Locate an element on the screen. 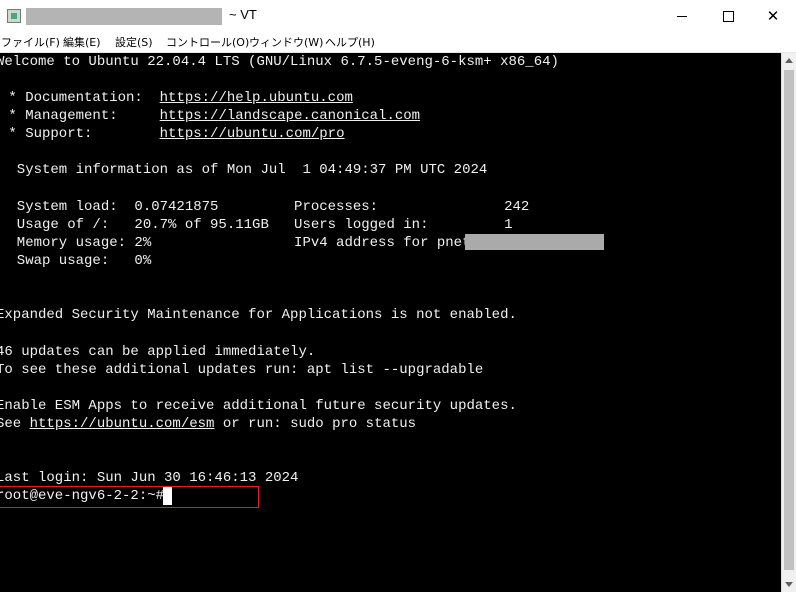 This screenshot has height=592, width=796. support-label: * Support: is located at coordinates (80, 134).